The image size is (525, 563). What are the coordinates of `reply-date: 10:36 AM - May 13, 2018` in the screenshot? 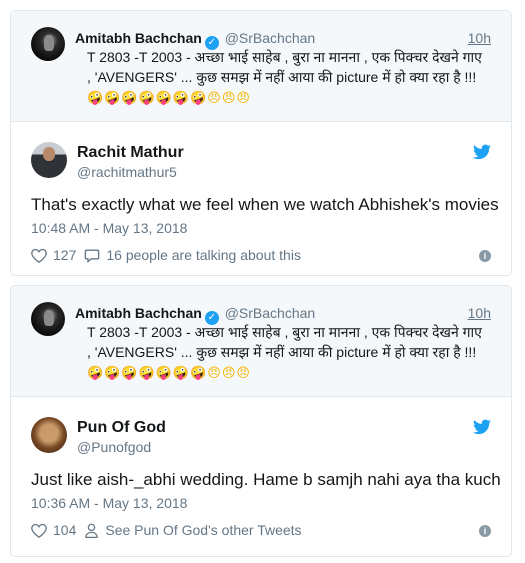 It's located at (109, 503).